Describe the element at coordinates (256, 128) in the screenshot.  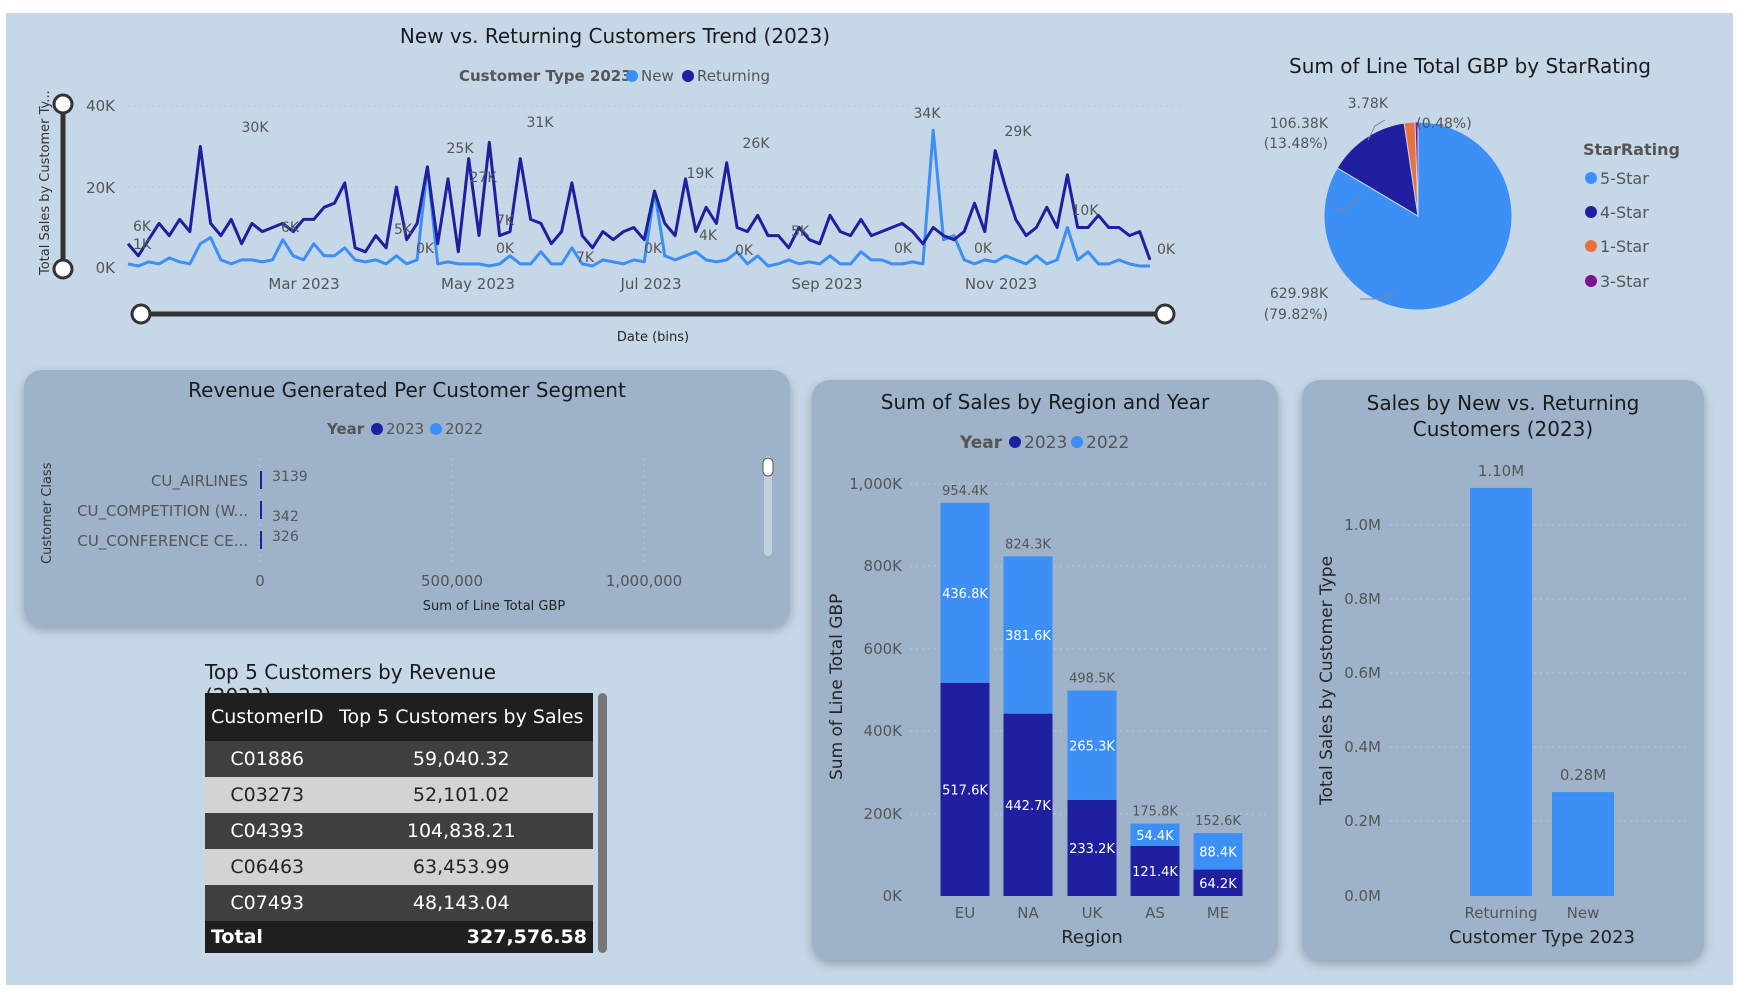
I see `trend-data-label: 30K` at that location.